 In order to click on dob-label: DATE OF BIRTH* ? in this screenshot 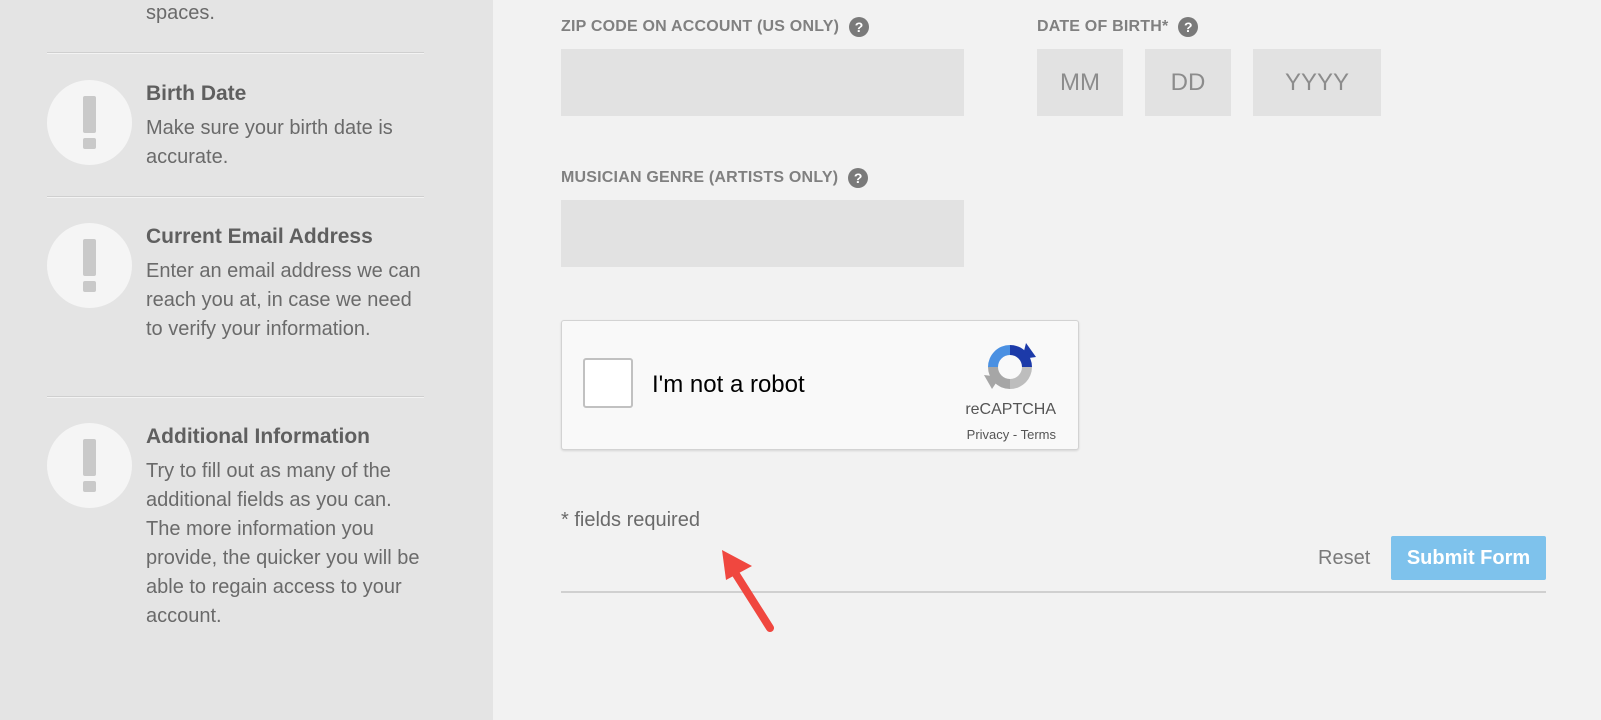, I will do `click(1118, 27)`.